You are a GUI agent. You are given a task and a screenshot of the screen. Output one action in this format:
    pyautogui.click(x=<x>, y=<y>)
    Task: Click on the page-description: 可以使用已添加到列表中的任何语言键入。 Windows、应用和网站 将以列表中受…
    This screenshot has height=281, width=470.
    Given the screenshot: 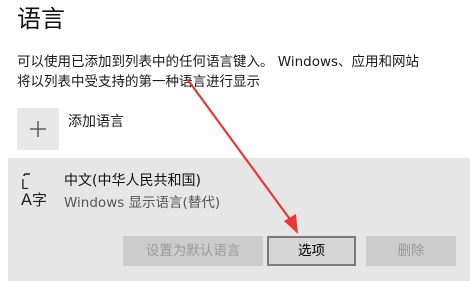 What is the action you would take?
    pyautogui.click(x=243, y=72)
    